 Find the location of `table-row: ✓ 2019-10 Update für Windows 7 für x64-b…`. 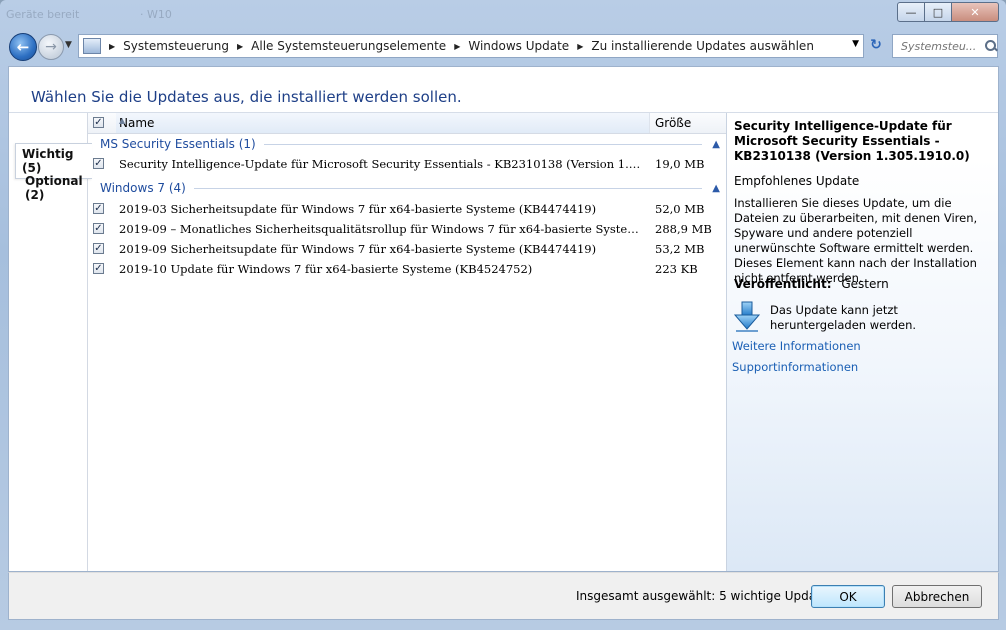

table-row: ✓ 2019-10 Update für Windows 7 für x64-b… is located at coordinates (407, 270).